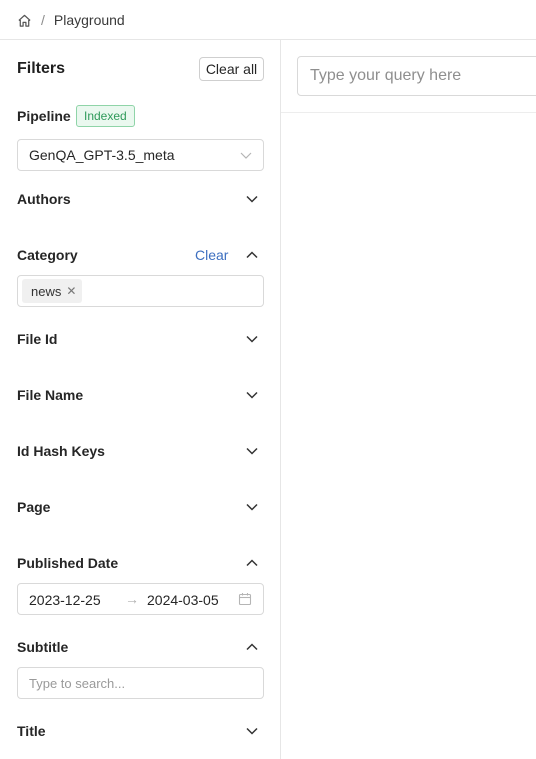 Image resolution: width=536 pixels, height=759 pixels. What do you see at coordinates (61, 451) in the screenshot?
I see `id-hash-keys-label: Id Hash Keys` at bounding box center [61, 451].